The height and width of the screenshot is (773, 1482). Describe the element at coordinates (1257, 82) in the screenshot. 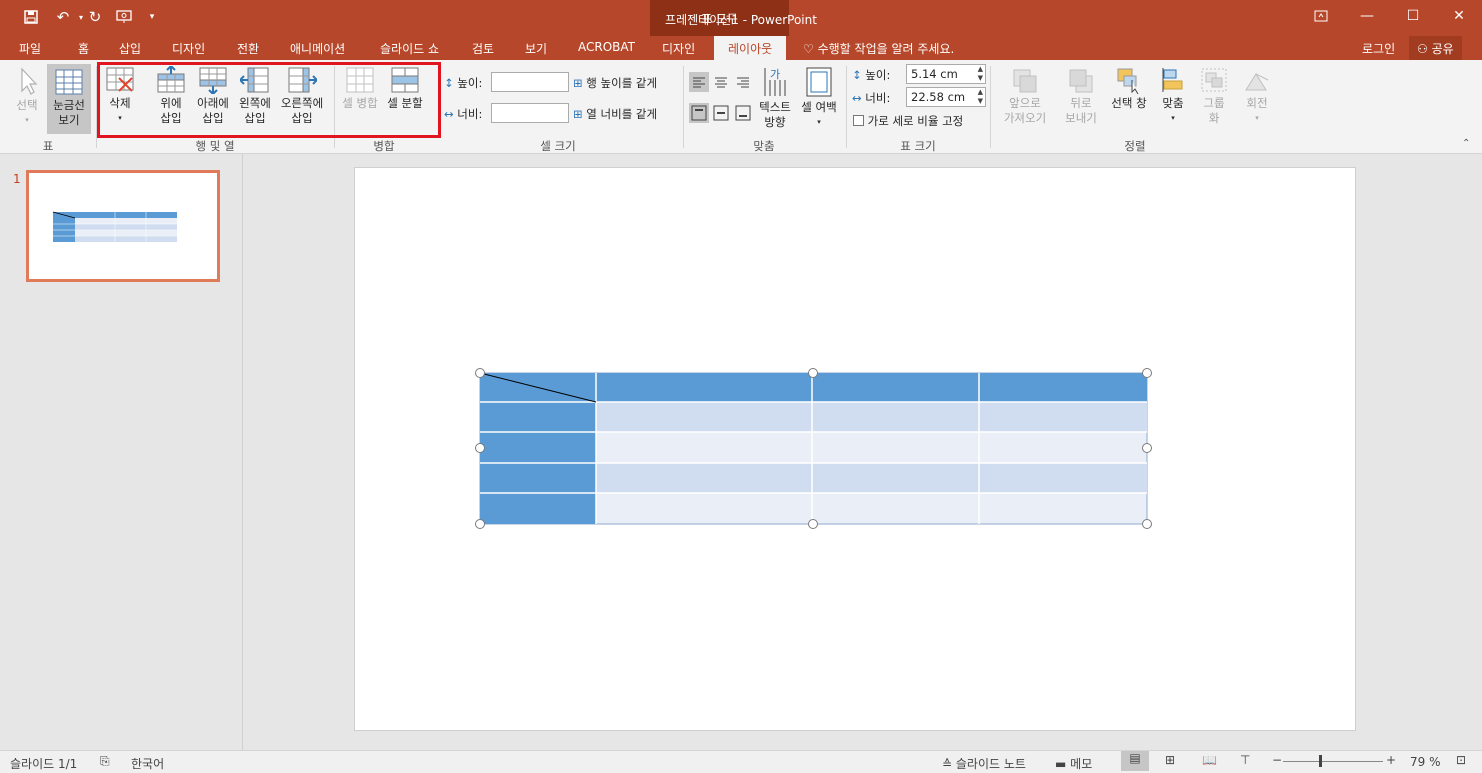

I see `rotate-icon` at that location.